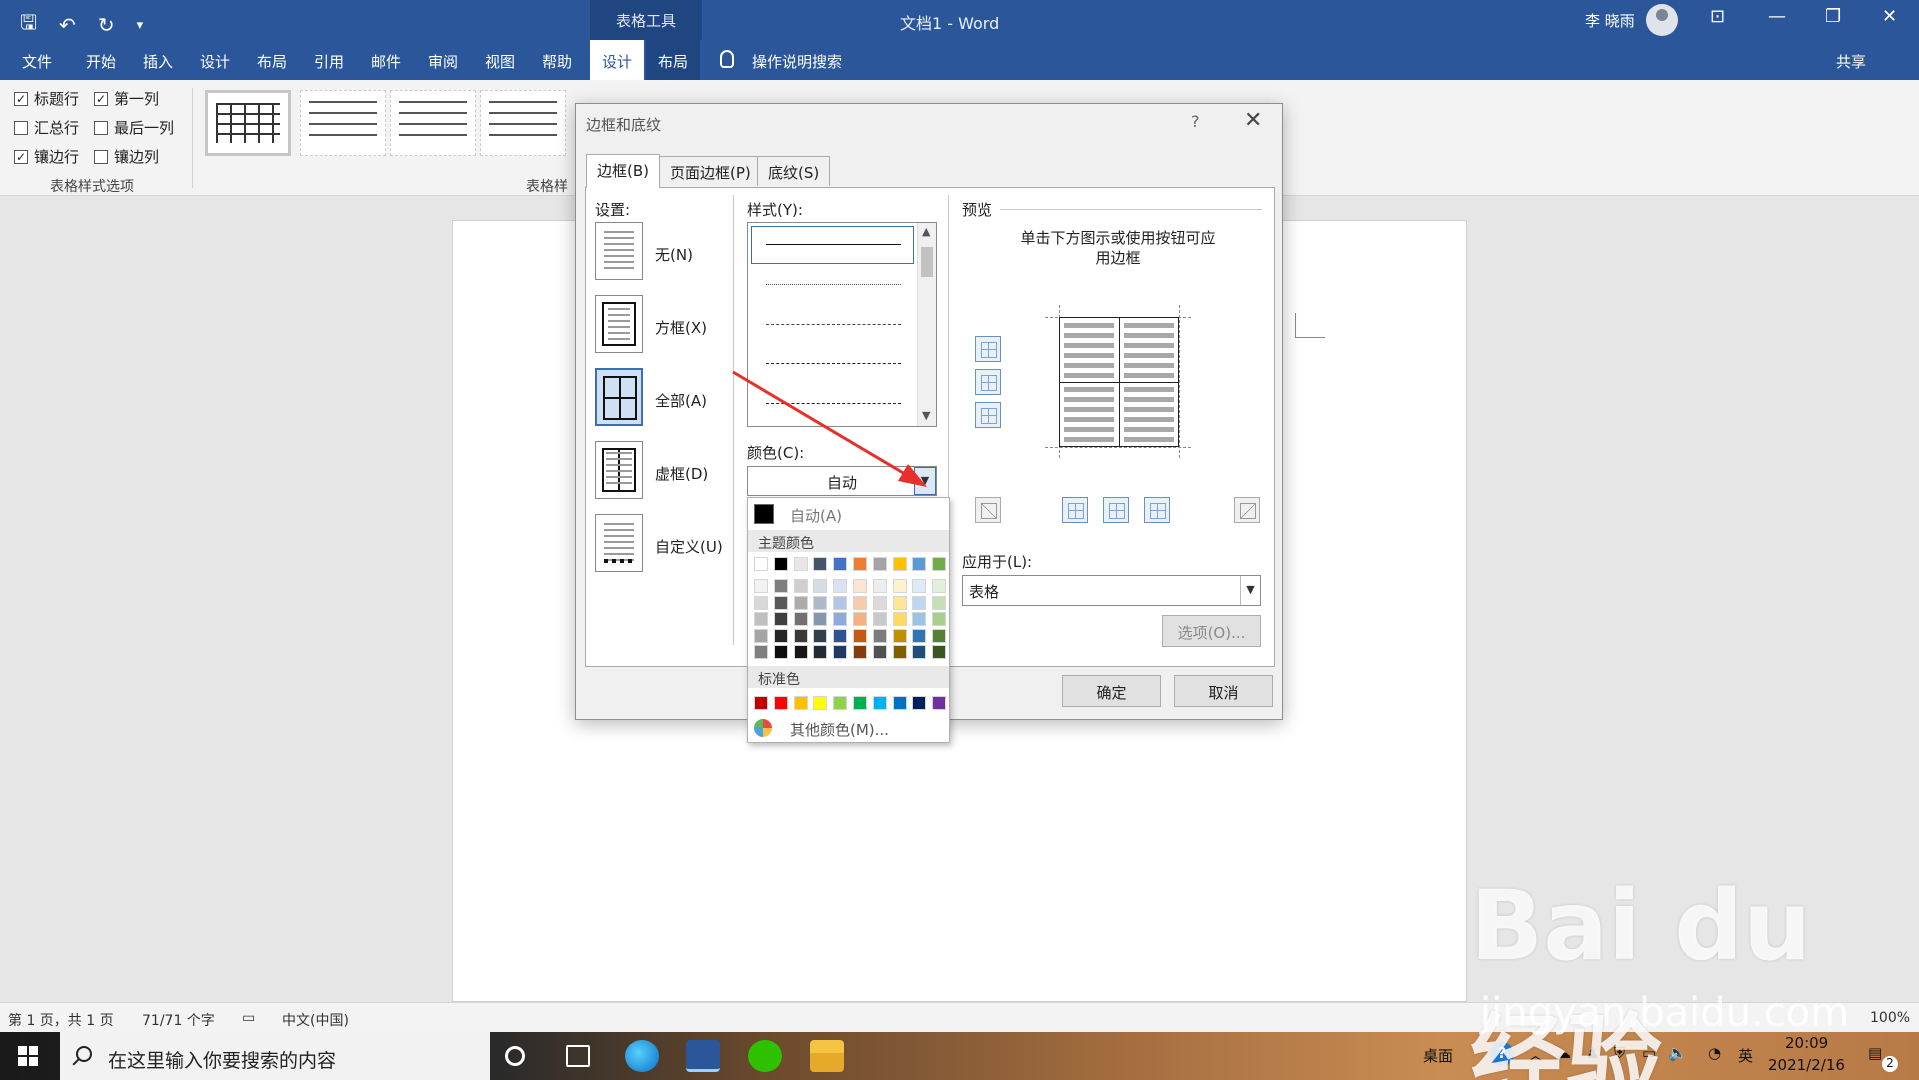  Describe the element at coordinates (925, 481) in the screenshot. I see `chevron-down-icon: ▼` at that location.